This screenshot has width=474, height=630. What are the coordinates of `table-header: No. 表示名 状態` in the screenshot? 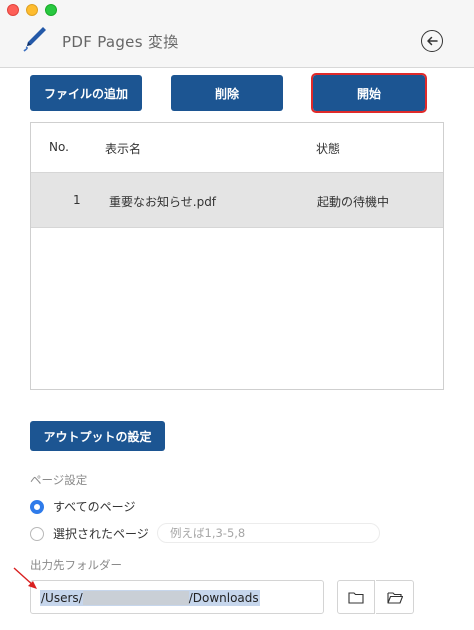 It's located at (237, 148).